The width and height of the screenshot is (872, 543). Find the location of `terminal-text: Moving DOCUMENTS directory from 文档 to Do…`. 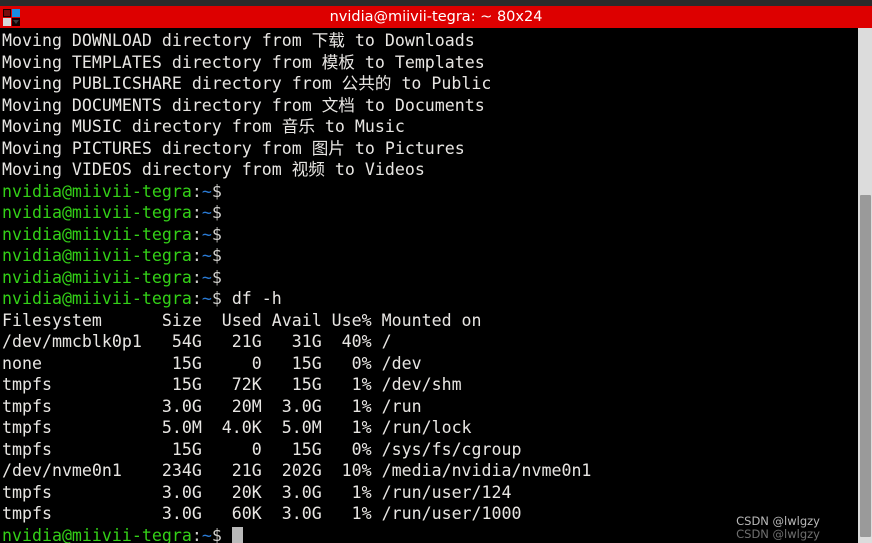

terminal-text: Moving DOCUMENTS directory from 文档 to Do… is located at coordinates (243, 105).